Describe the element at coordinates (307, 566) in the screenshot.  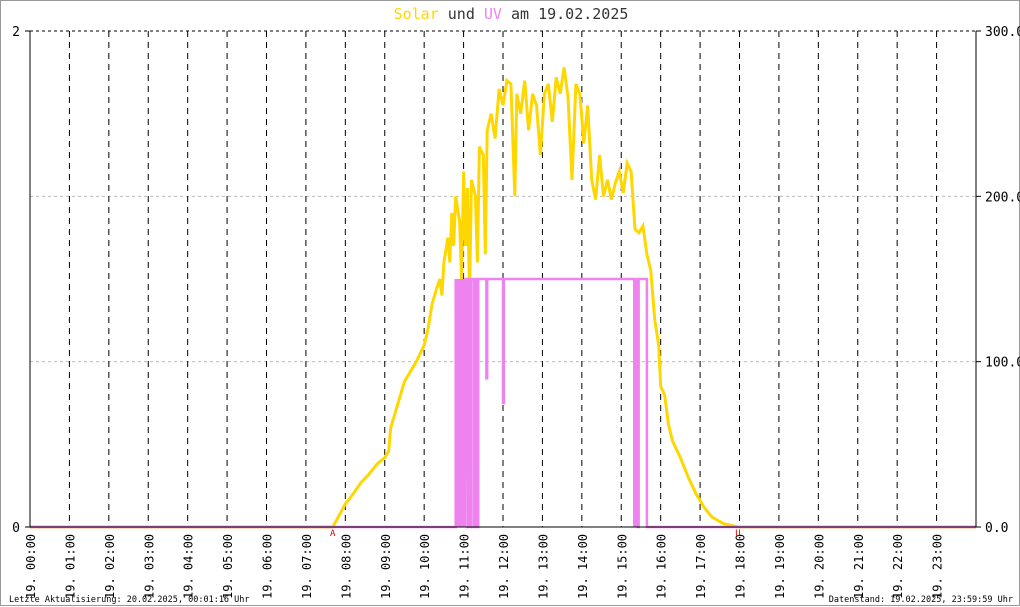
I see `x-tick-label: 19. 07:00` at that location.